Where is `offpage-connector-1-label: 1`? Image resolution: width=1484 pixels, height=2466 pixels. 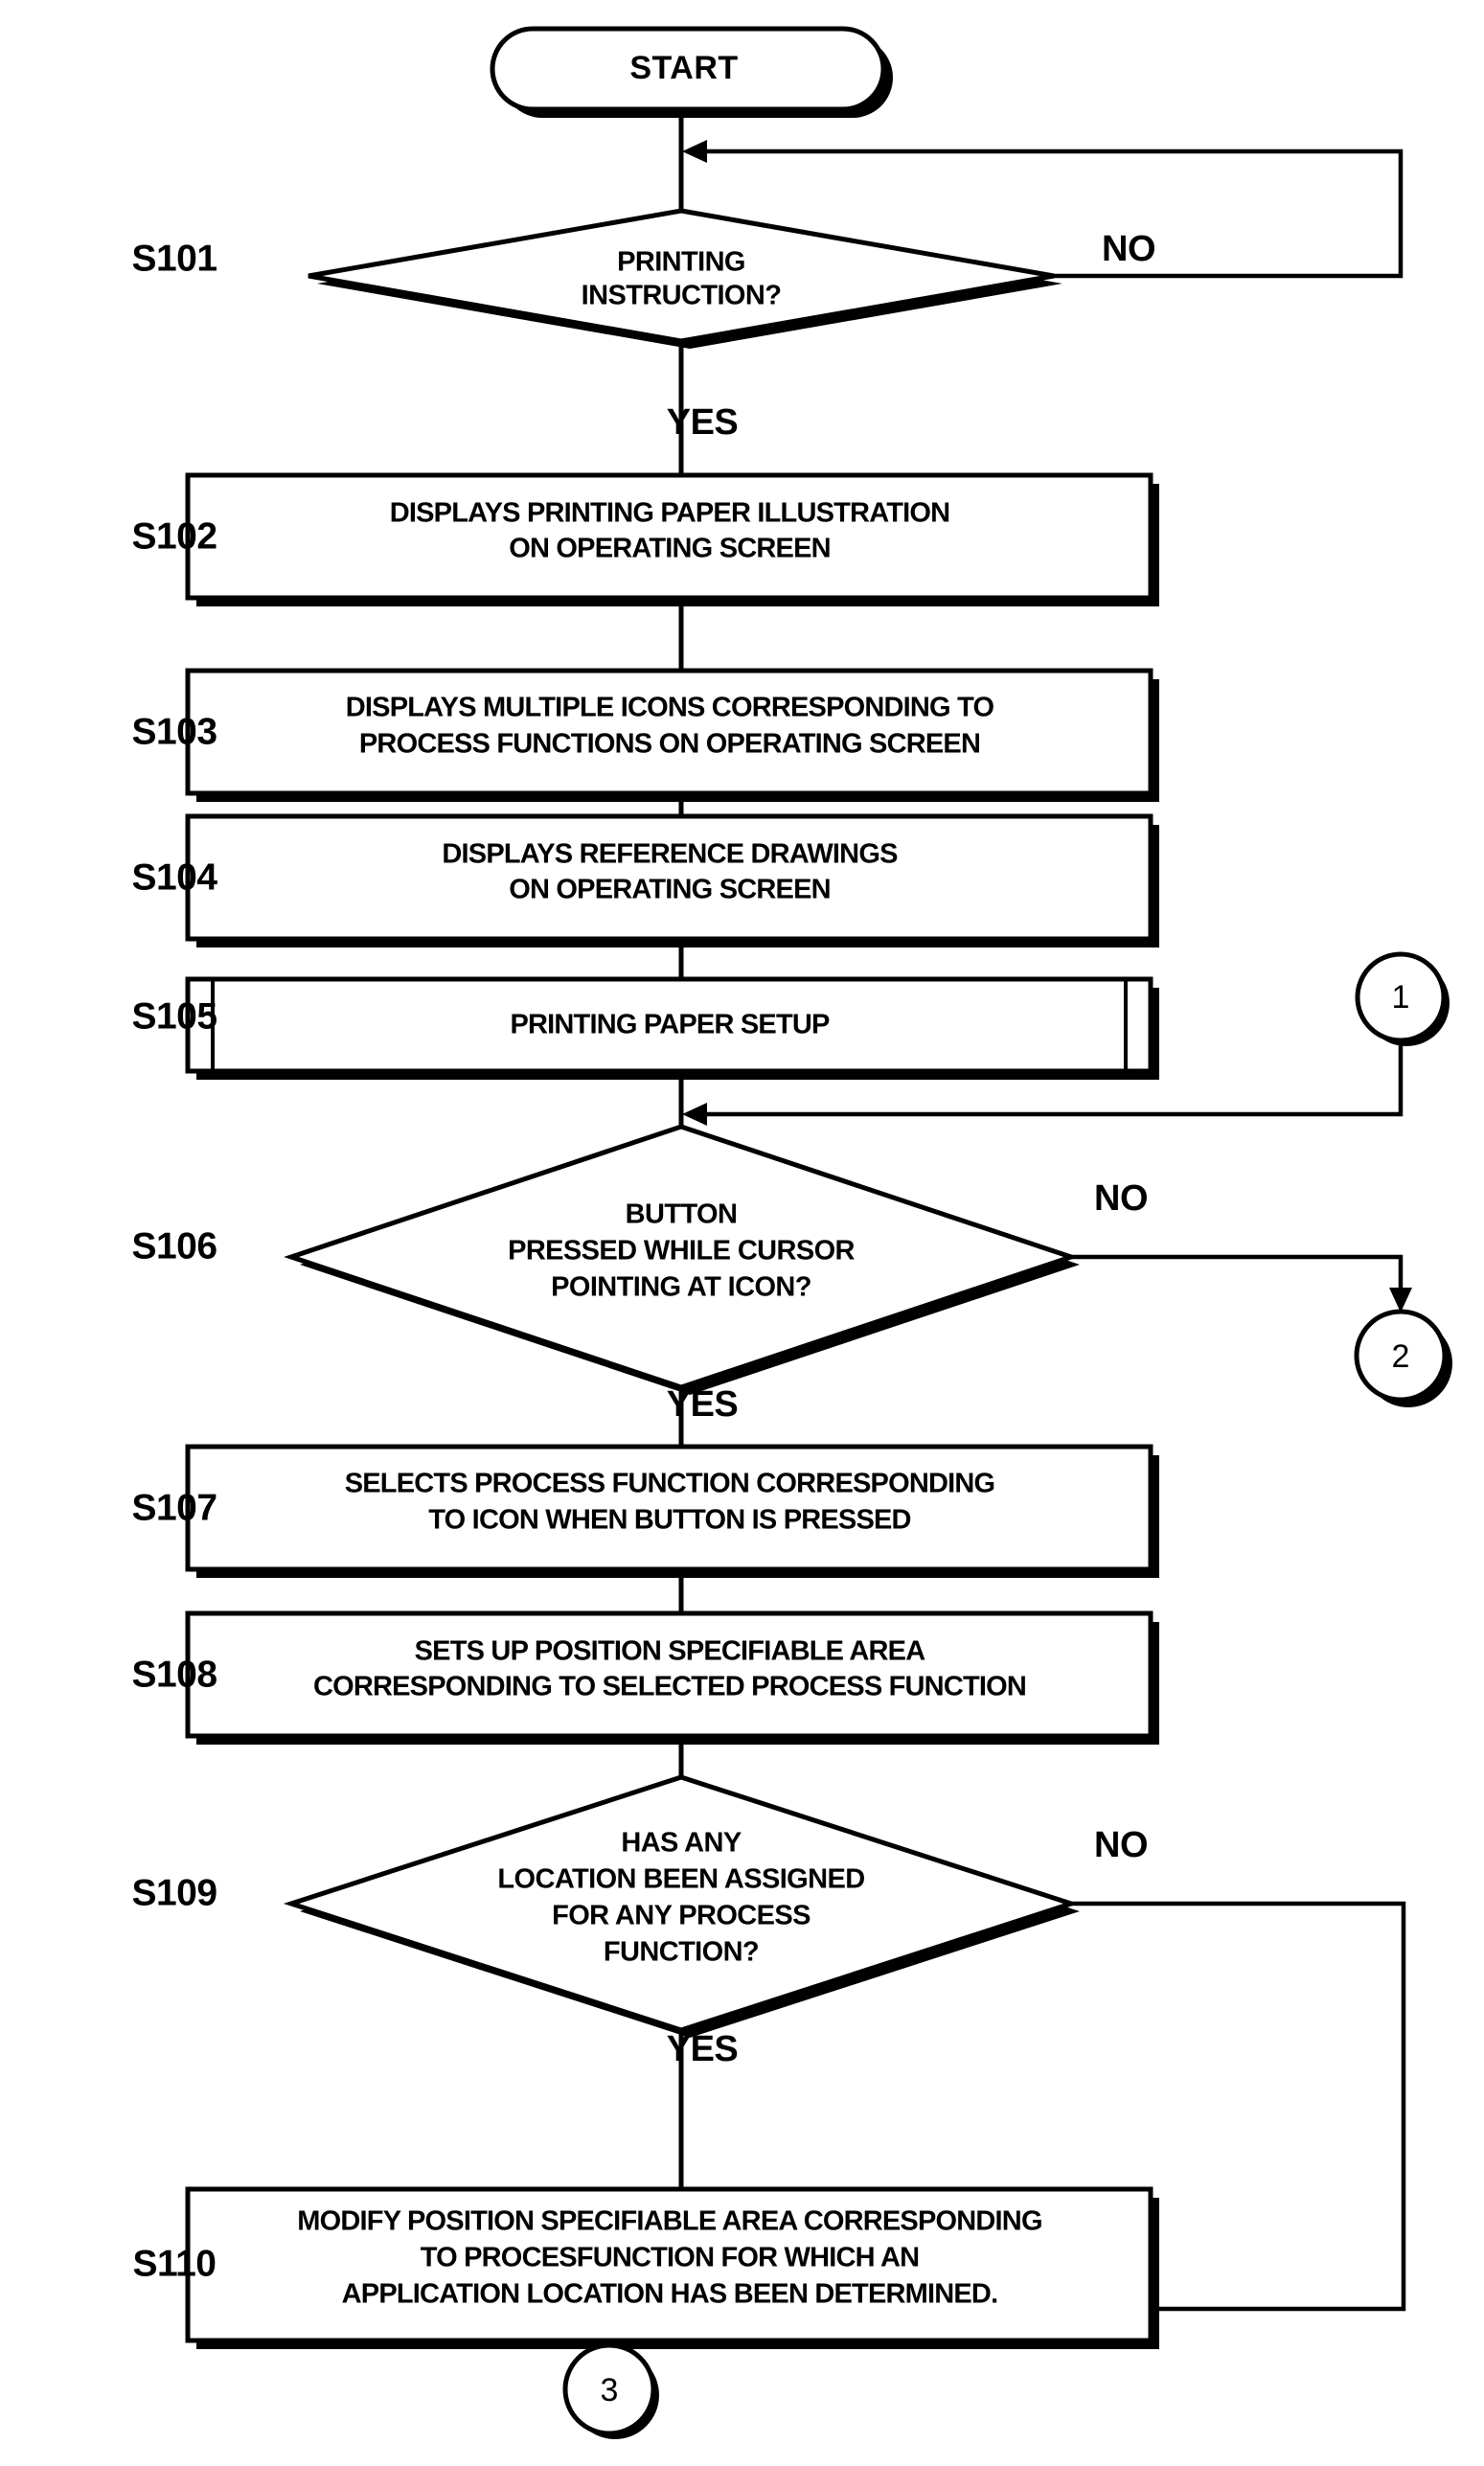 offpage-connector-1-label: 1 is located at coordinates (1401, 997).